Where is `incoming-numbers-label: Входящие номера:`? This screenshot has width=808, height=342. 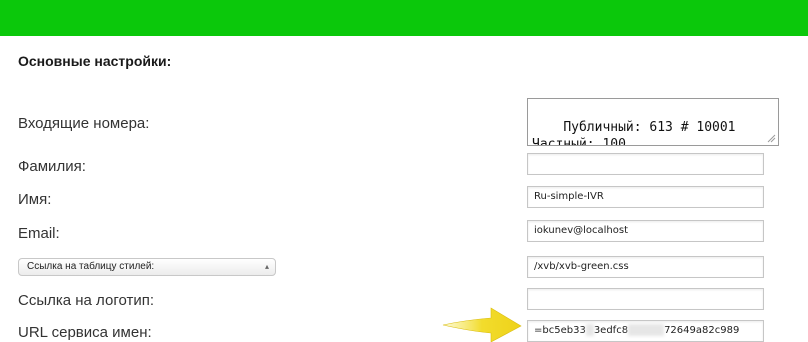 incoming-numbers-label: Входящие номера: is located at coordinates (84, 123).